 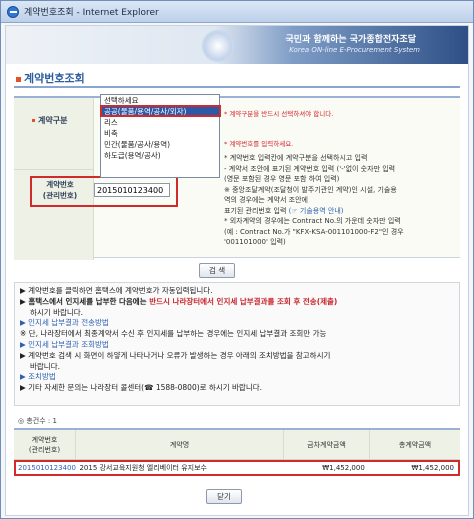 What do you see at coordinates (266, 200) in the screenshot?
I see `guide-line: 역의 경우에는 계약서 조안에` at bounding box center [266, 200].